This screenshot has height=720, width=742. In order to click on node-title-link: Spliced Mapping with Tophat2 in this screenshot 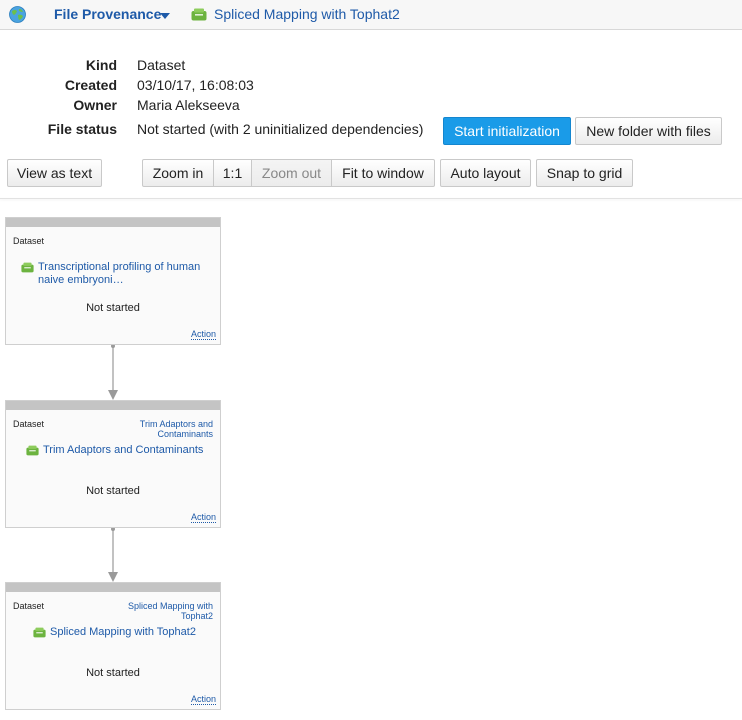, I will do `click(134, 632)`.